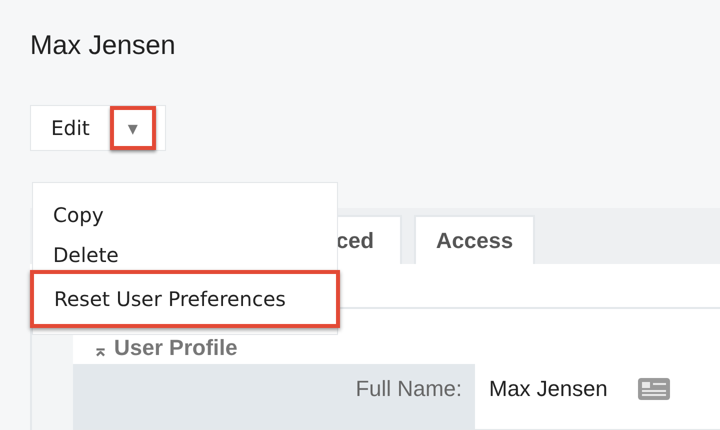 This screenshot has height=430, width=720. Describe the element at coordinates (274, 396) in the screenshot. I see `field-label: Full Name:` at that location.